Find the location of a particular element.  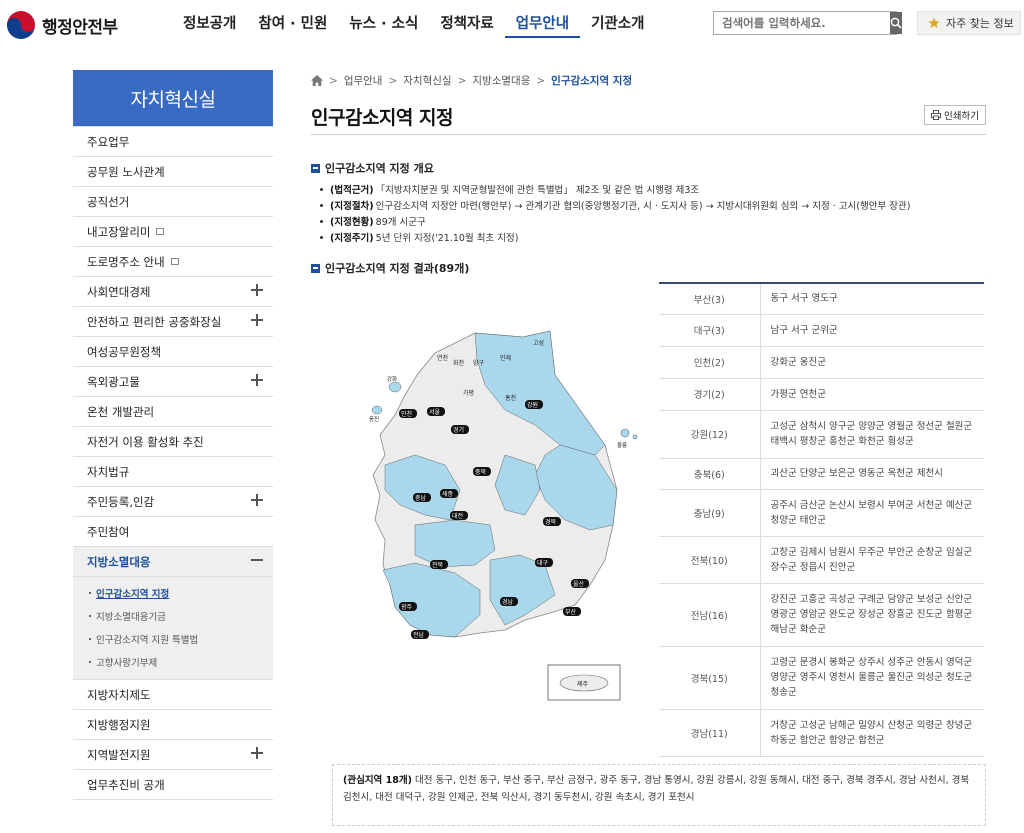

sidebar-item: 자전거 이용 활성화 추진 is located at coordinates (173, 442).